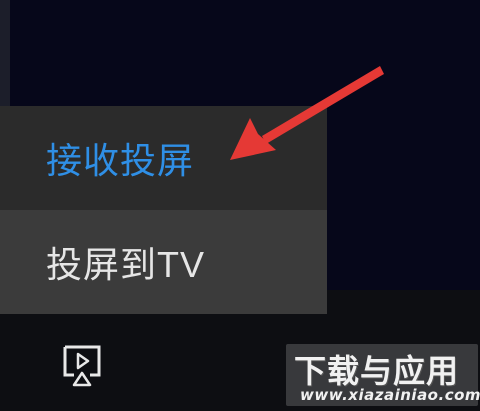  I want to click on watermark-url: www.xiazainiao.com, so click(390, 395).